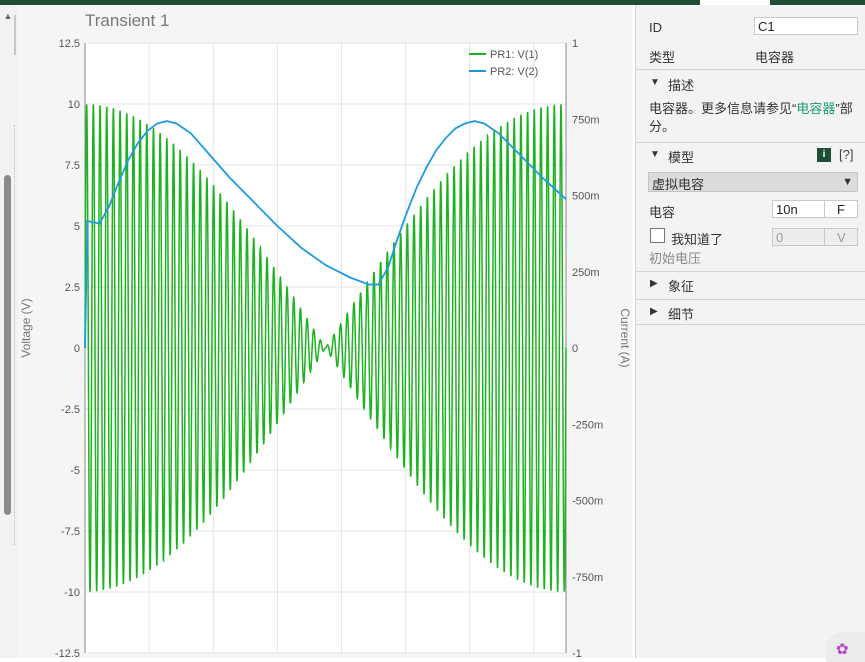 The width and height of the screenshot is (865, 662). I want to click on model-title: 模型, so click(681, 157).